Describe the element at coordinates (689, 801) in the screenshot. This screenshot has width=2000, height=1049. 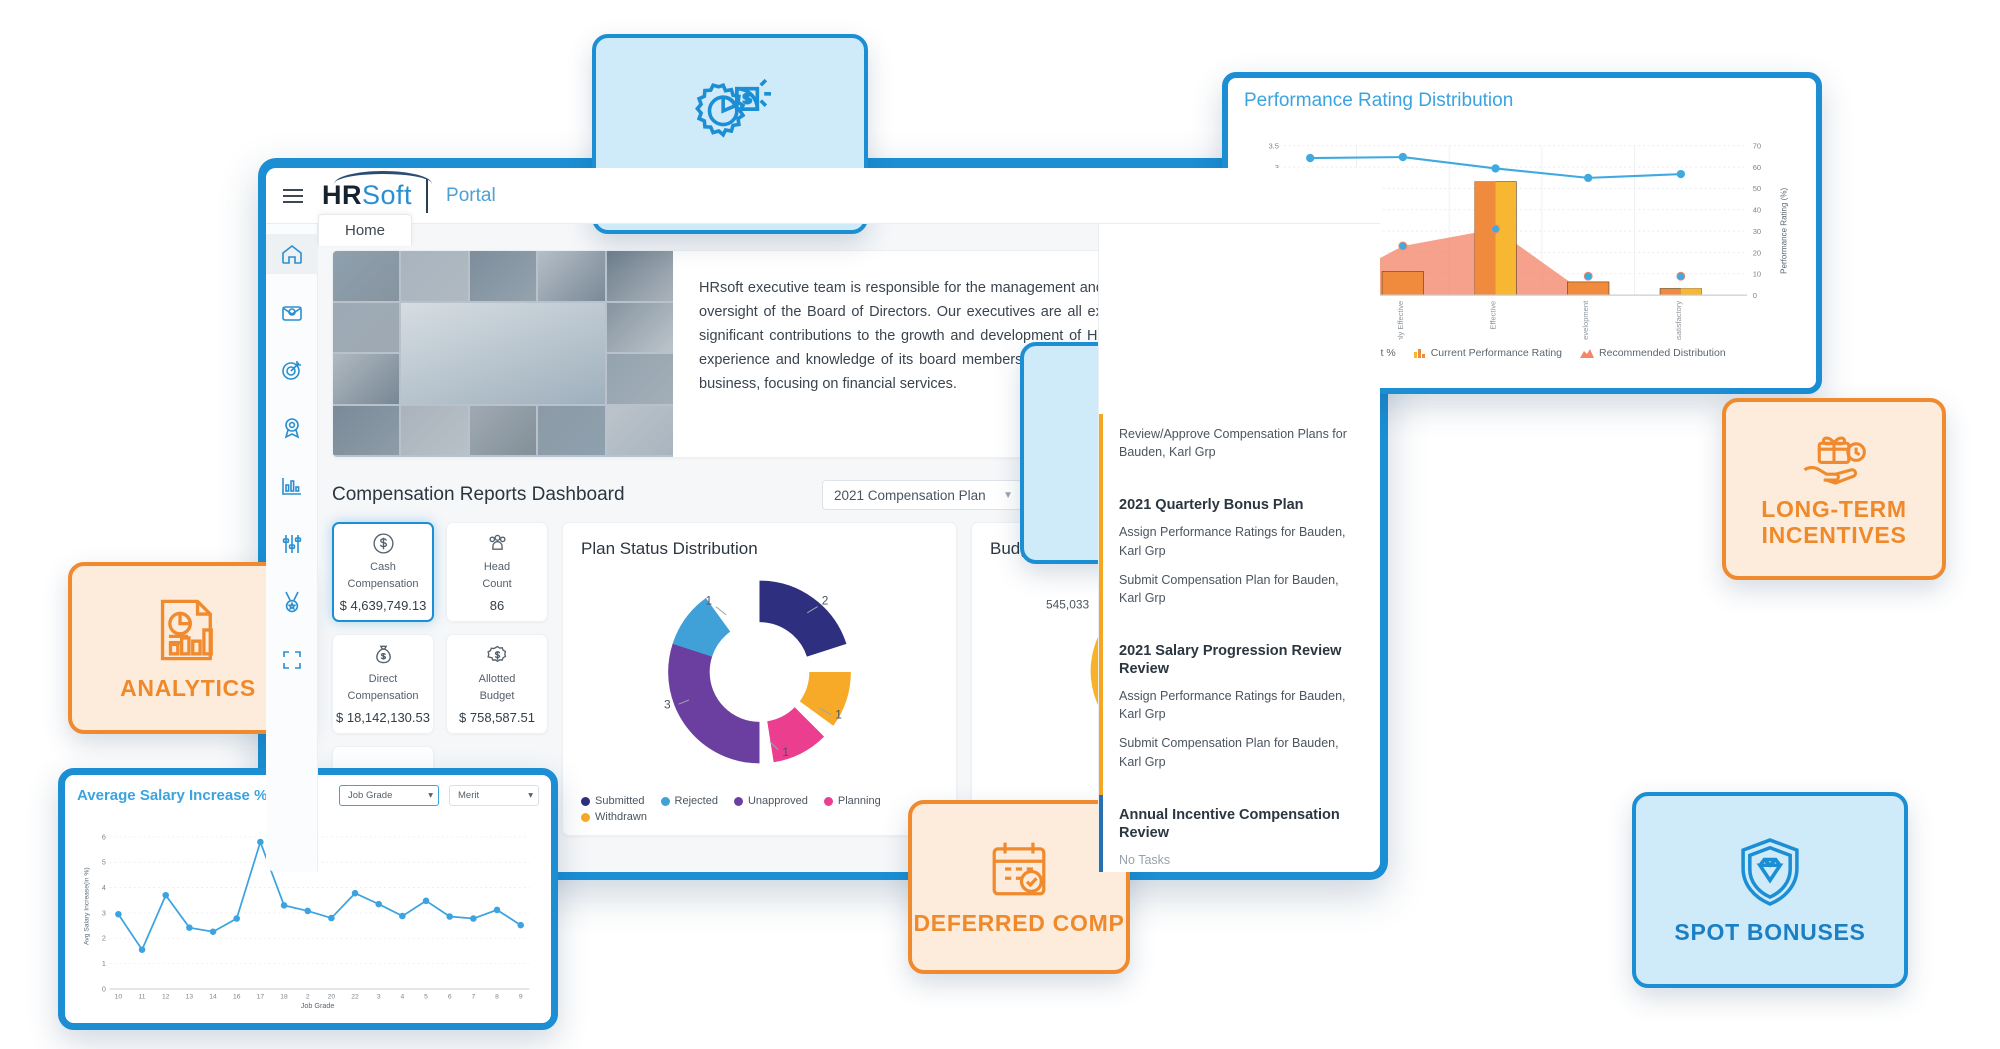
I see `legend-item-rejected: Rejected` at that location.